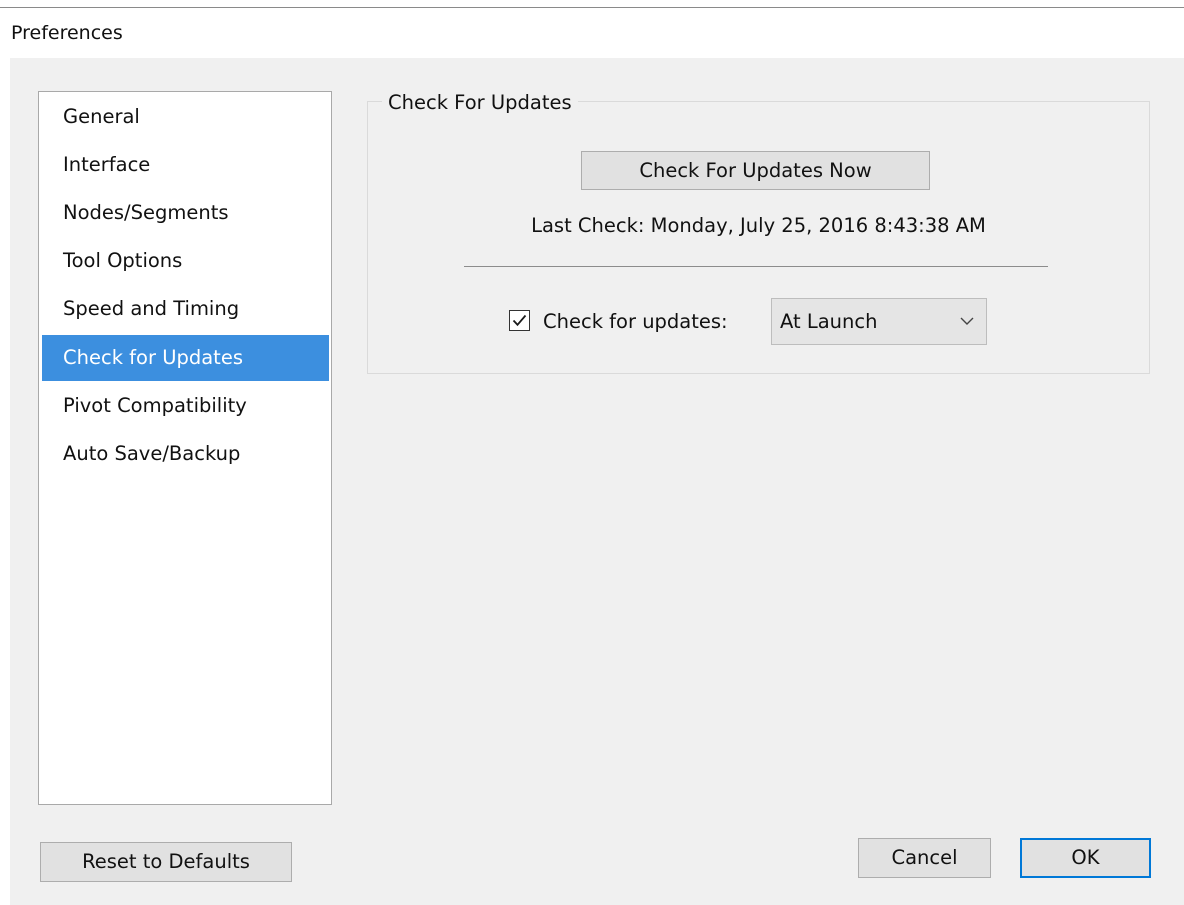 This screenshot has height=905, width=1184. Describe the element at coordinates (185, 165) in the screenshot. I see `sidebar-item-interface: Interface` at that location.